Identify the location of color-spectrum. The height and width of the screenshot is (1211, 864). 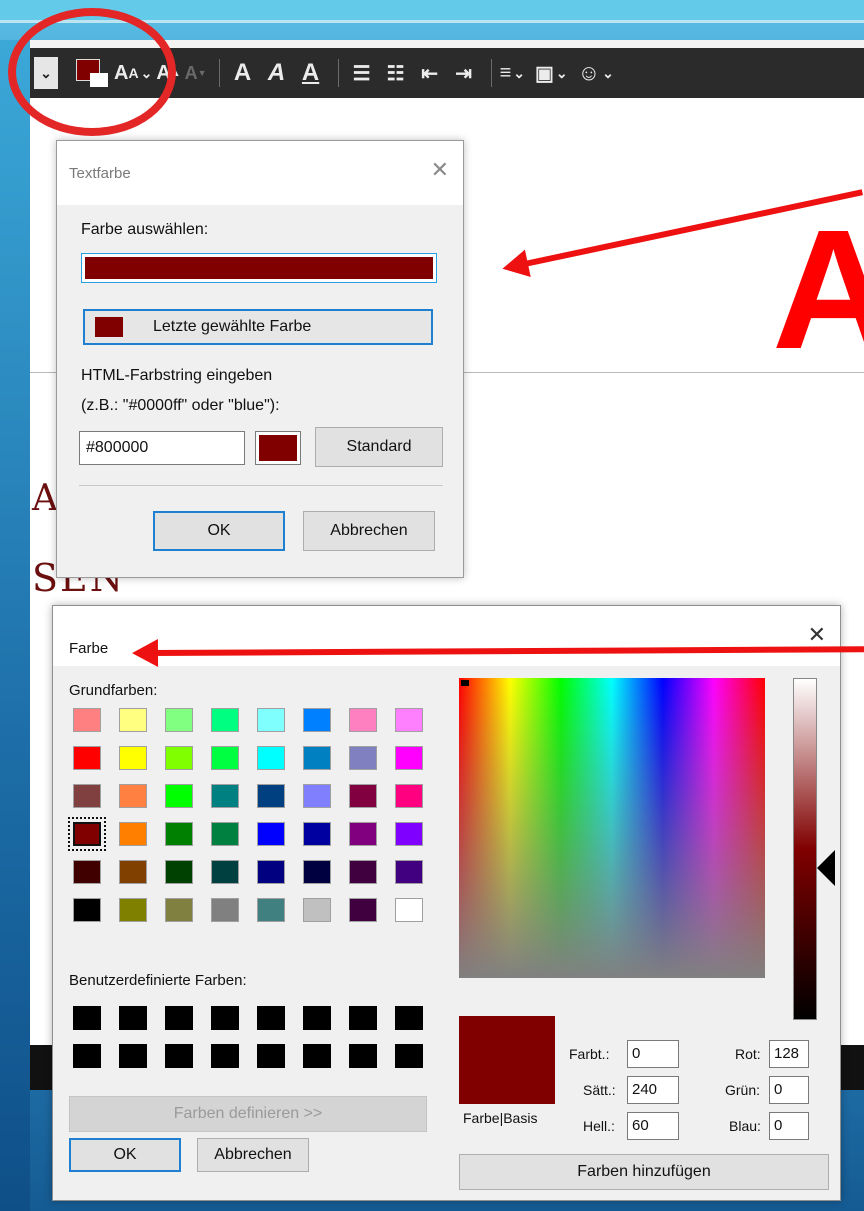
(612, 828).